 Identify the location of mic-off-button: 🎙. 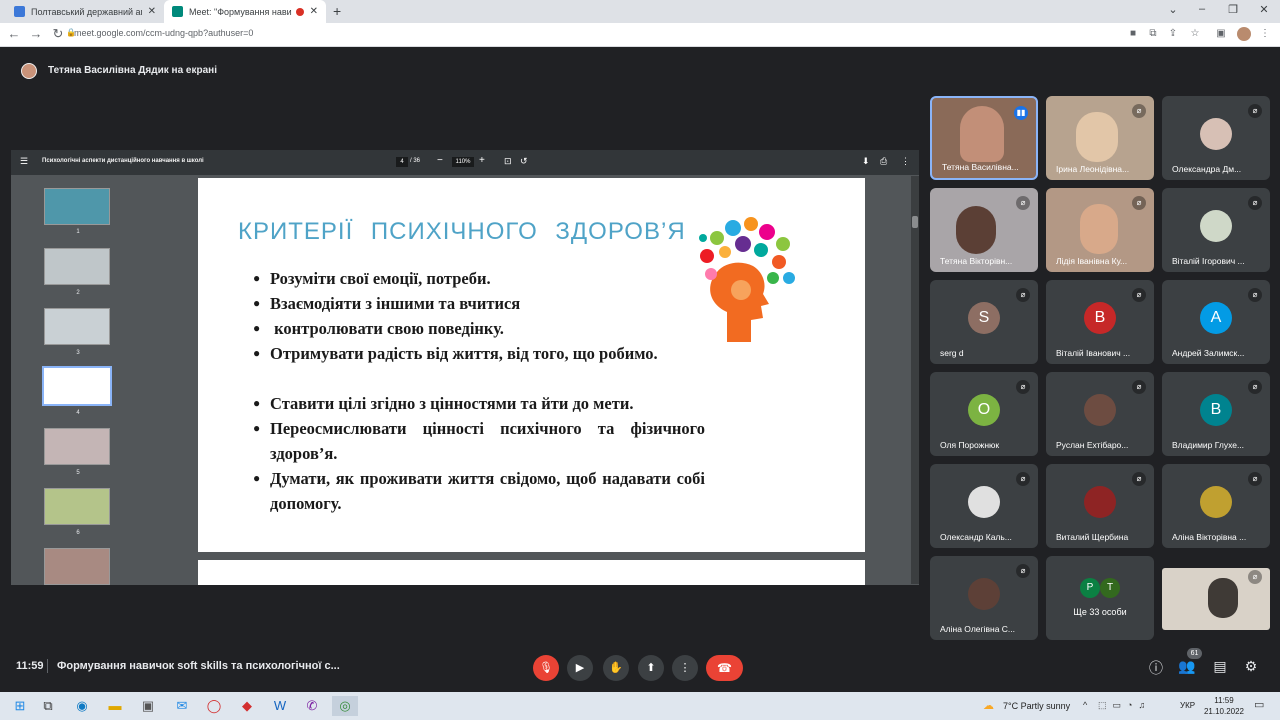
(546, 668).